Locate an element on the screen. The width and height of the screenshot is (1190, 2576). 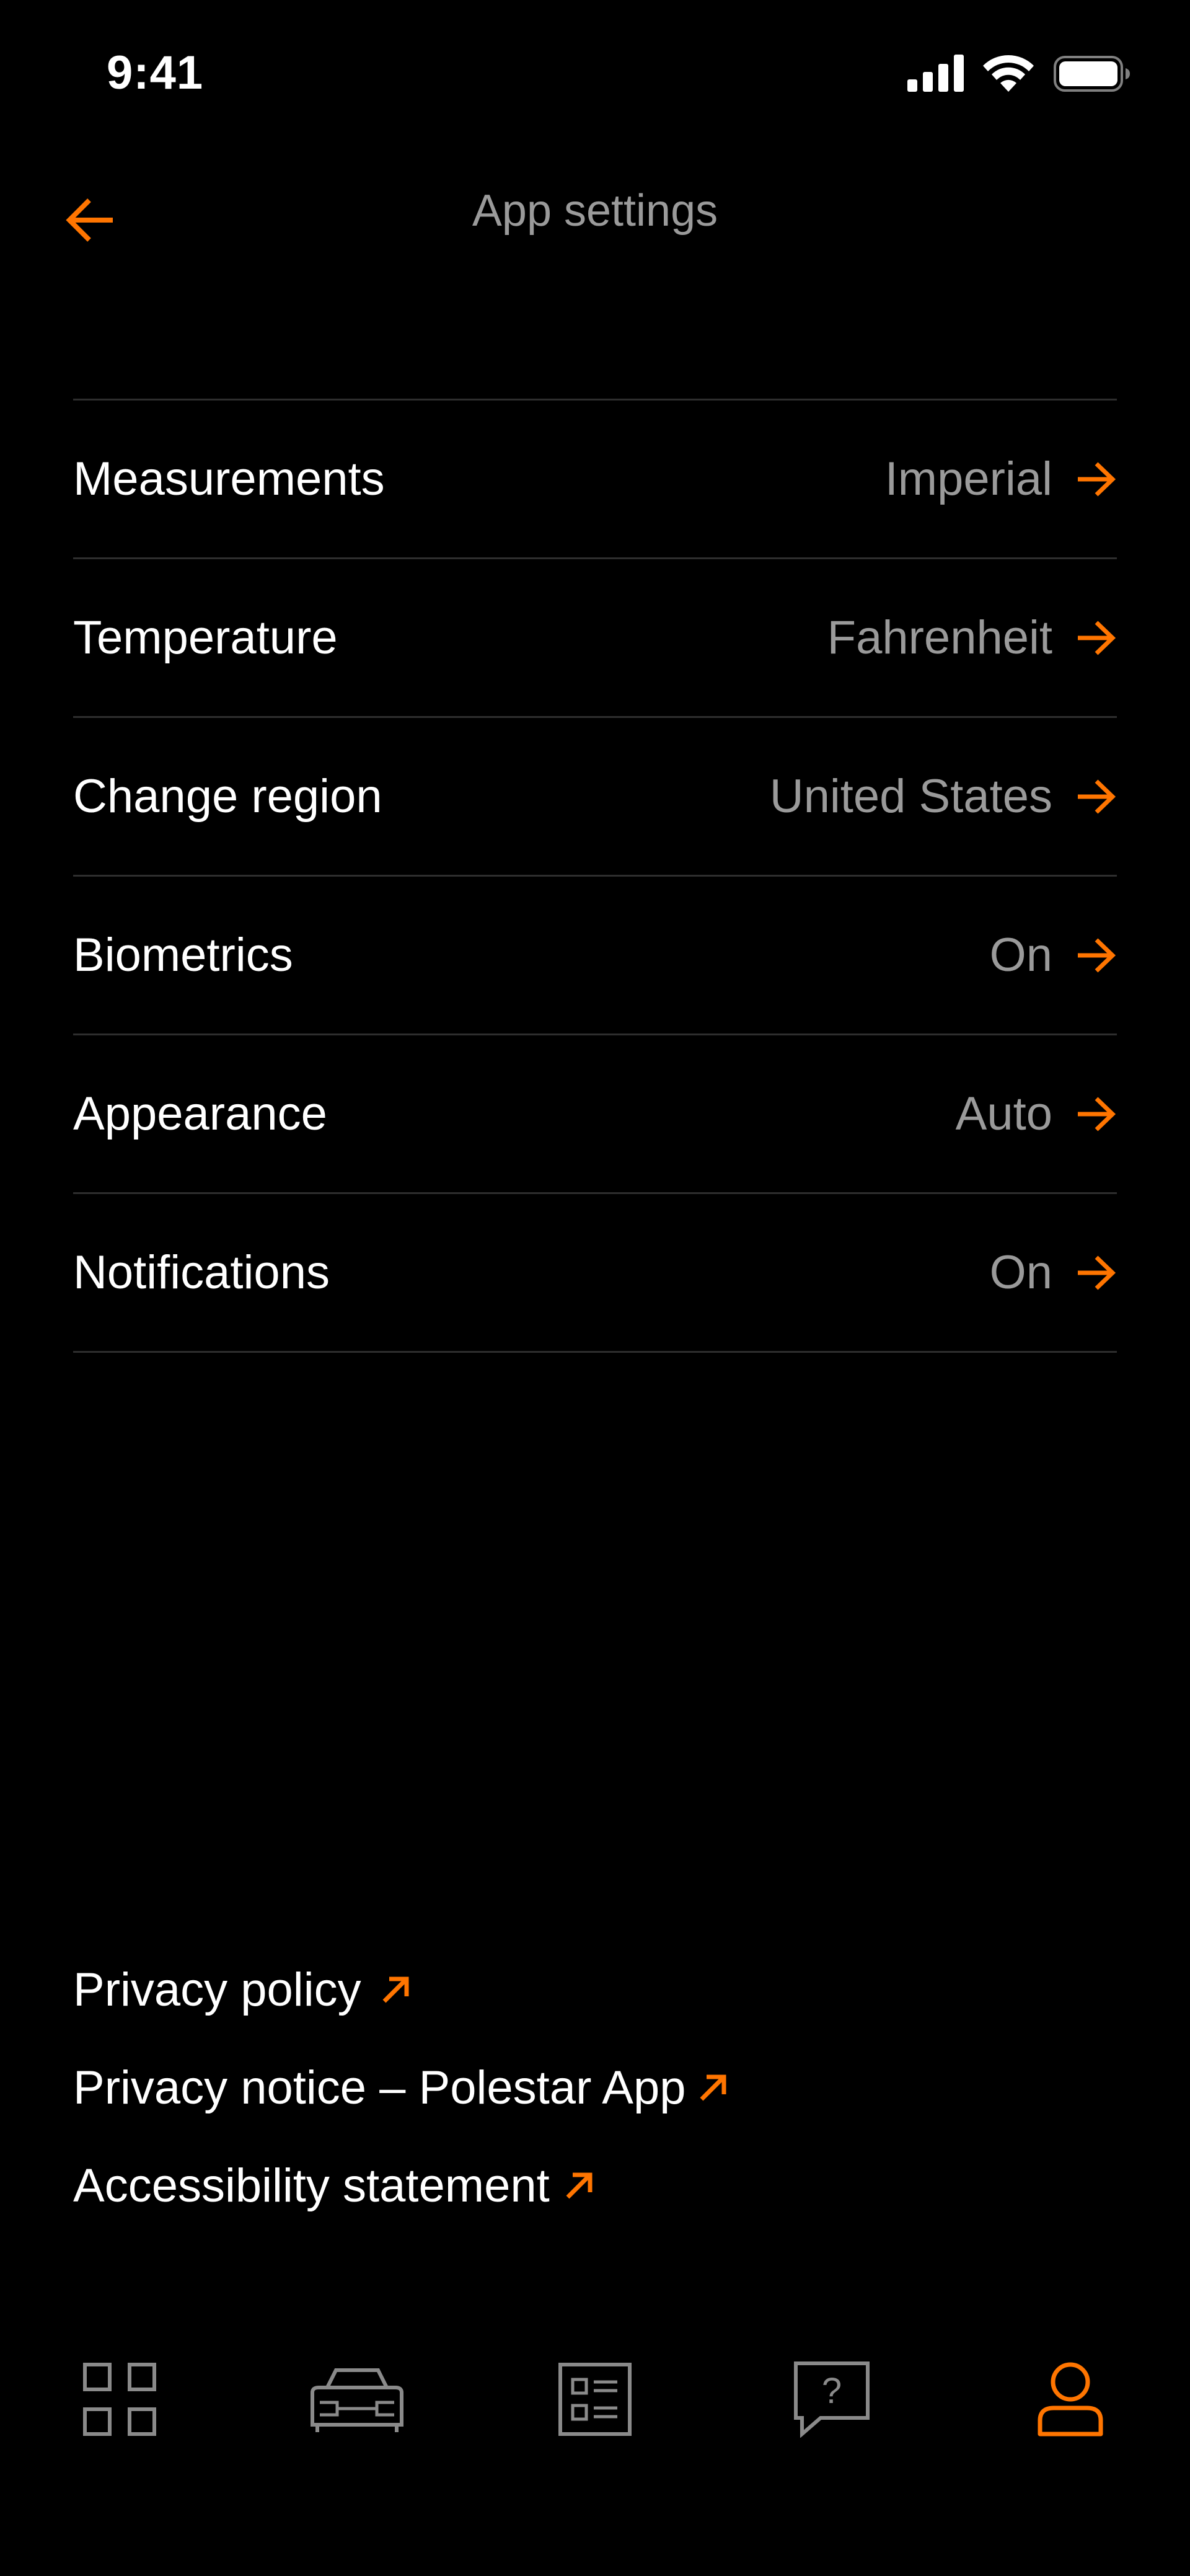
row-value: Fahrenheit is located at coordinates (939, 637).